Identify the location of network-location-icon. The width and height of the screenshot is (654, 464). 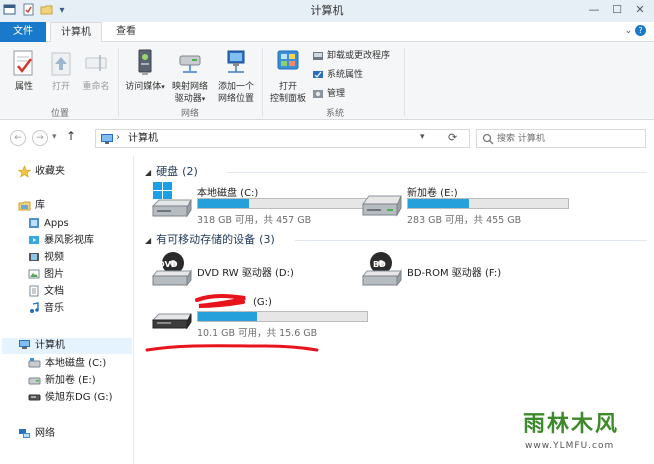
(236, 61).